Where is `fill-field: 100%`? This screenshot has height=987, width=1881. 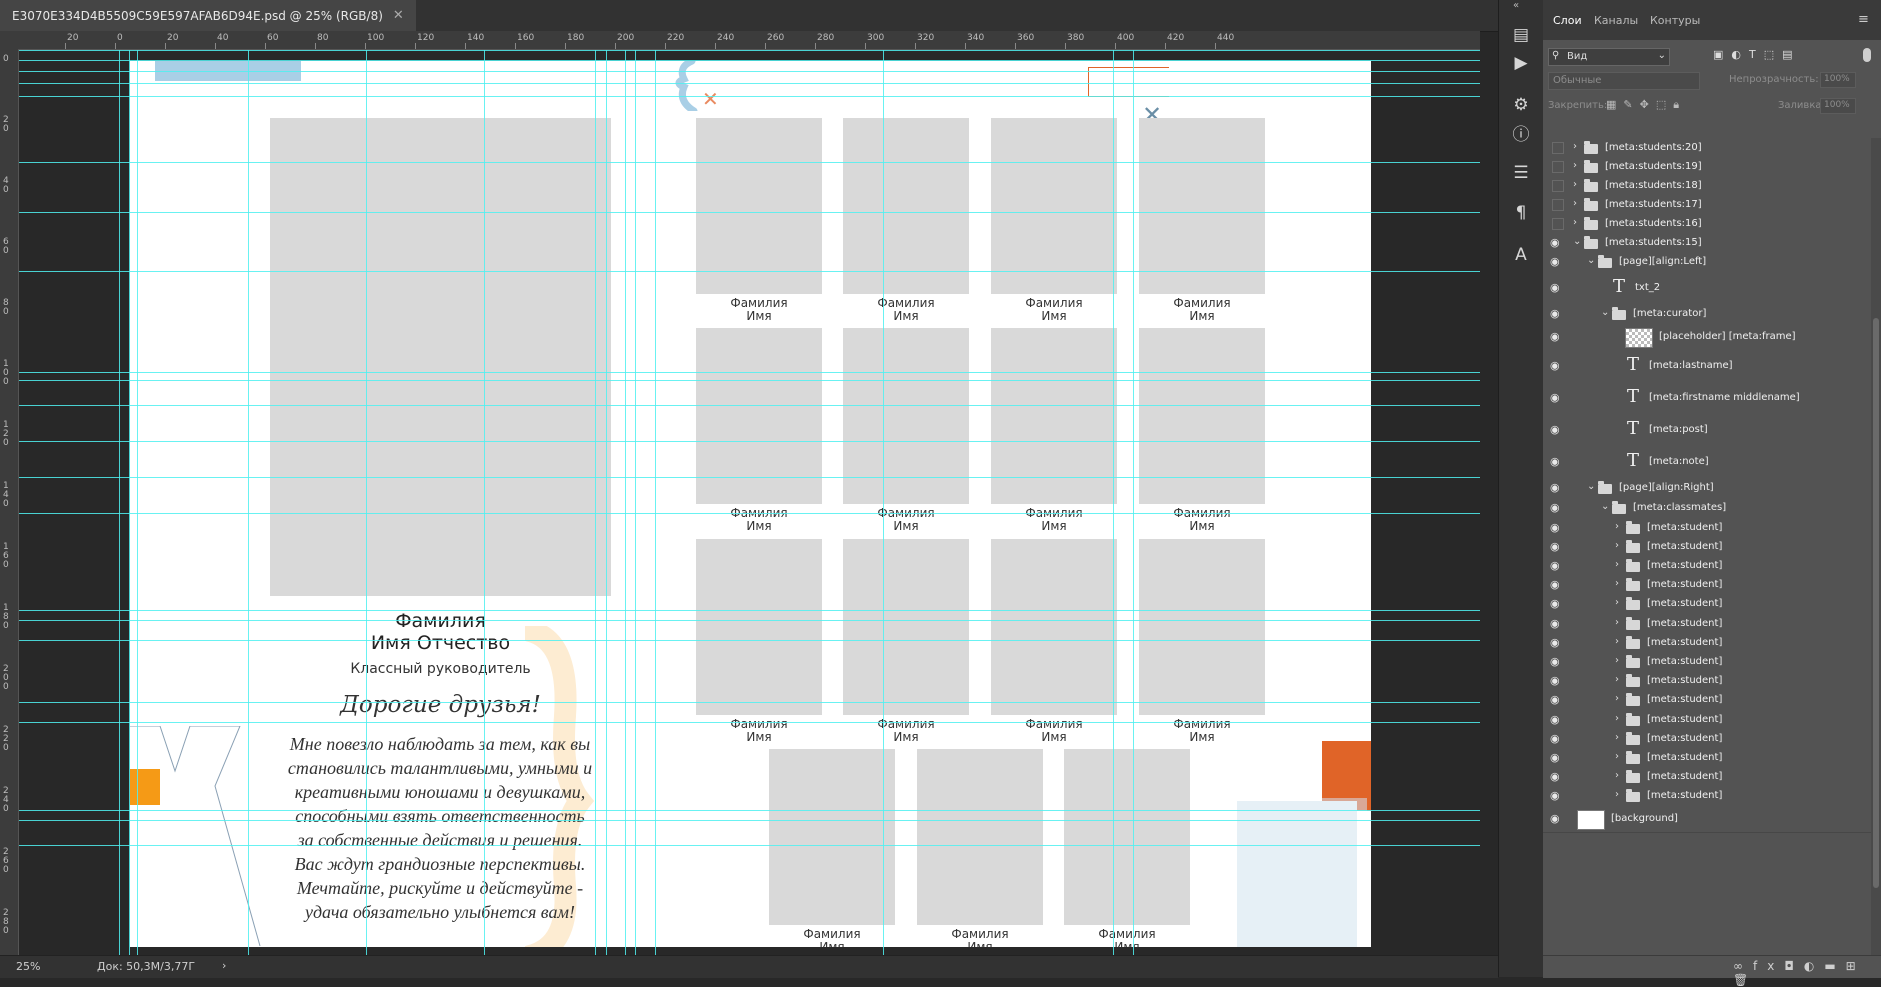
fill-field: 100% is located at coordinates (1838, 106).